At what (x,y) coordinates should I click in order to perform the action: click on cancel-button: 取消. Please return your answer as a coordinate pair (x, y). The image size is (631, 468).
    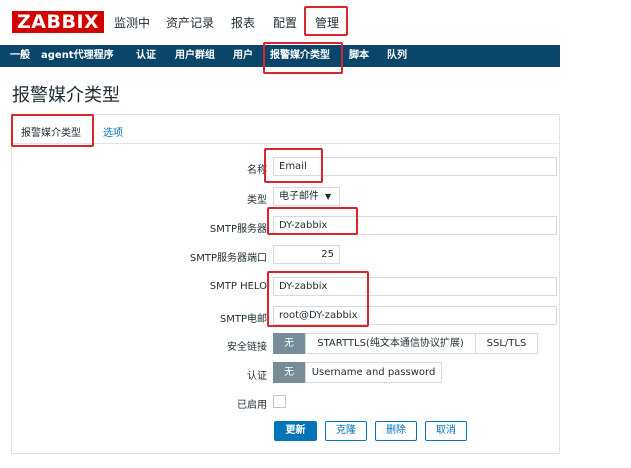
    Looking at the image, I should click on (446, 431).